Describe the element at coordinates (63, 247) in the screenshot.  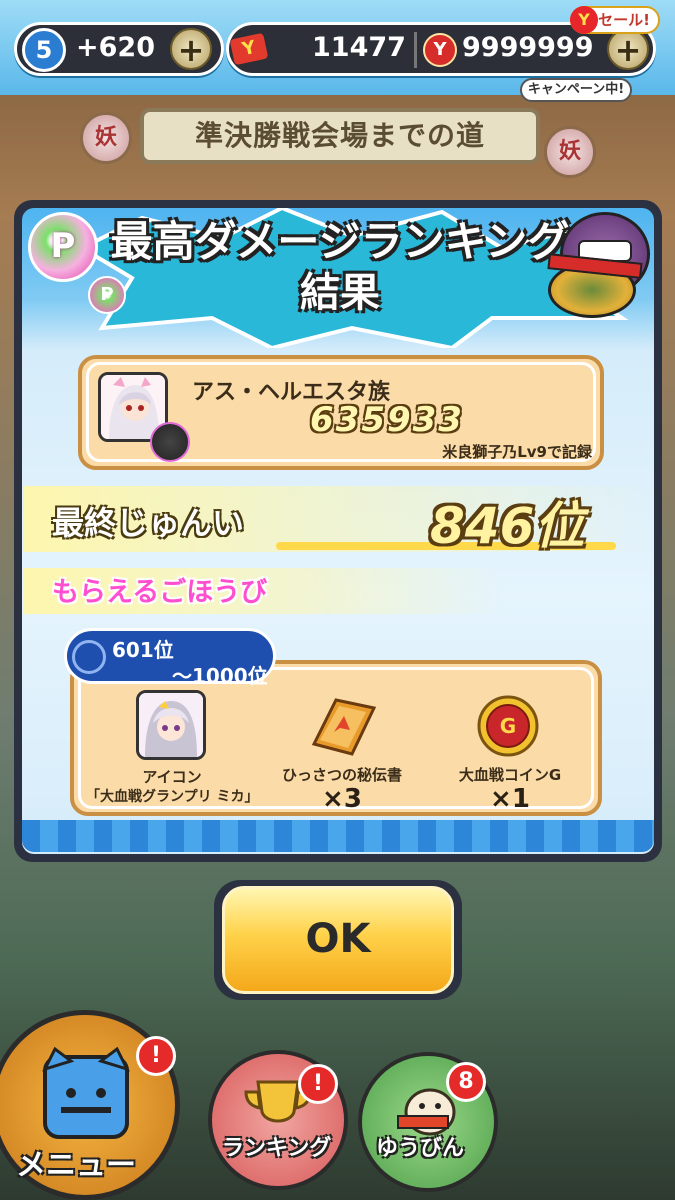
I see `points-badge-icon: P` at that location.